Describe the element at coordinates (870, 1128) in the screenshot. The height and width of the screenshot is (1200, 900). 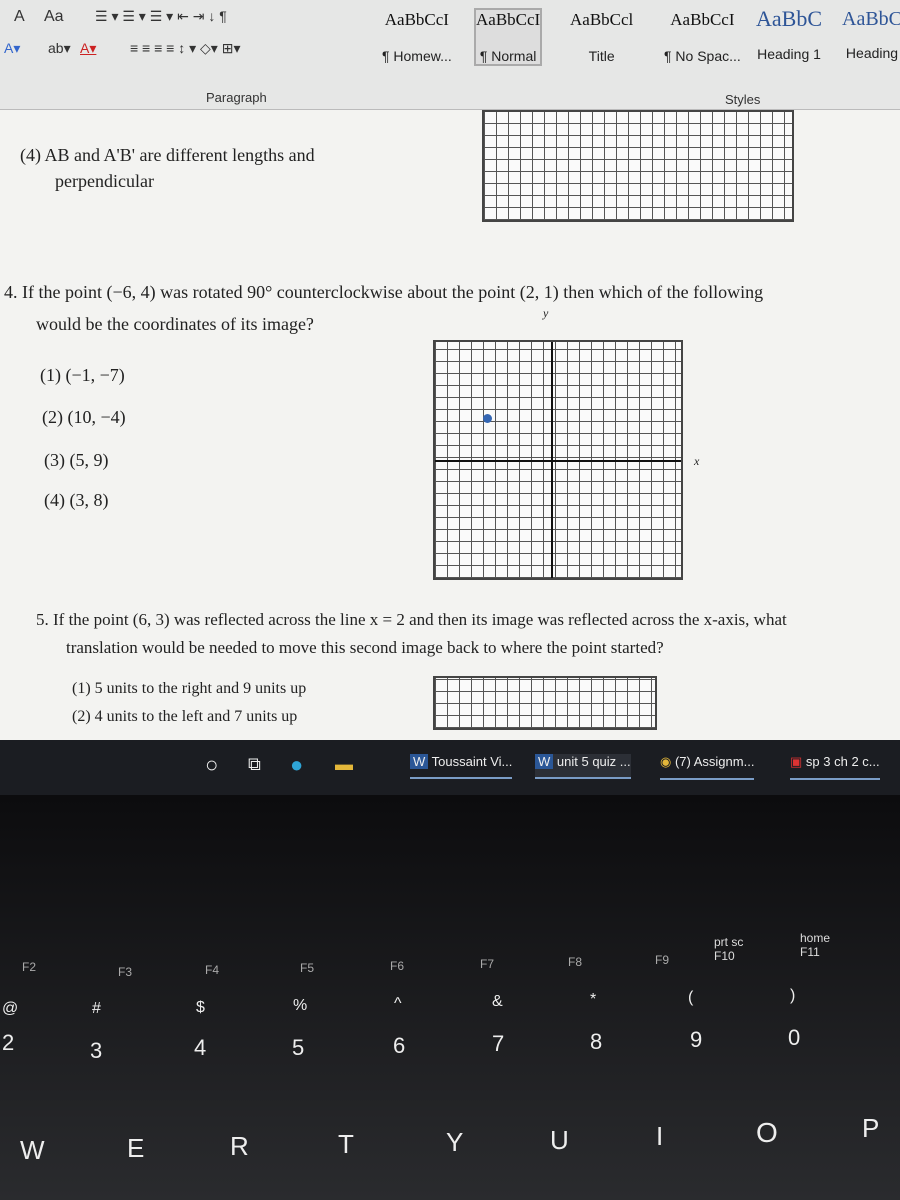
I see `key-p: P` at that location.